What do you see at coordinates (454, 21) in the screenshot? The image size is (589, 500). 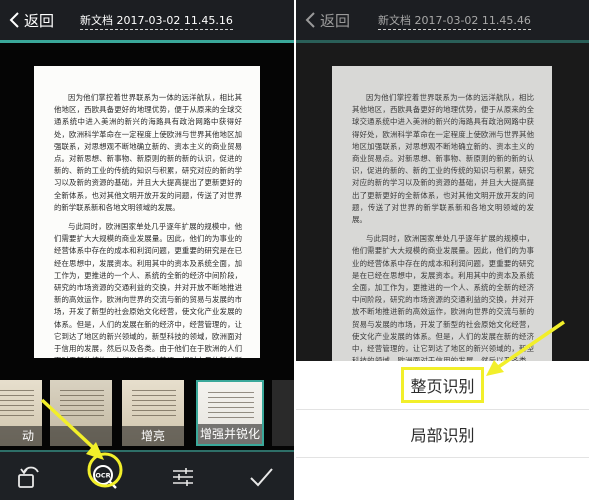 I see `document-title: 新文档 2017-03-02 11.45.46` at bounding box center [454, 21].